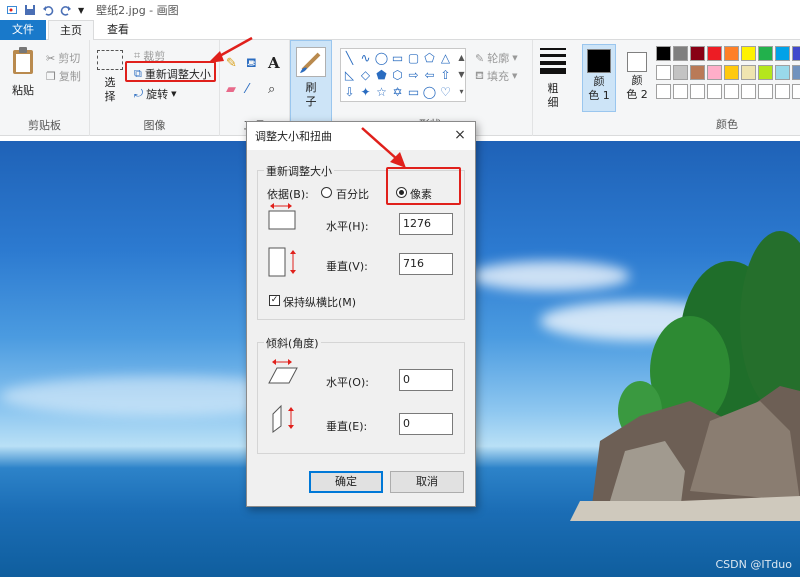  Describe the element at coordinates (349, 58) in the screenshot. I see `line-shape-icon: ╲` at that location.